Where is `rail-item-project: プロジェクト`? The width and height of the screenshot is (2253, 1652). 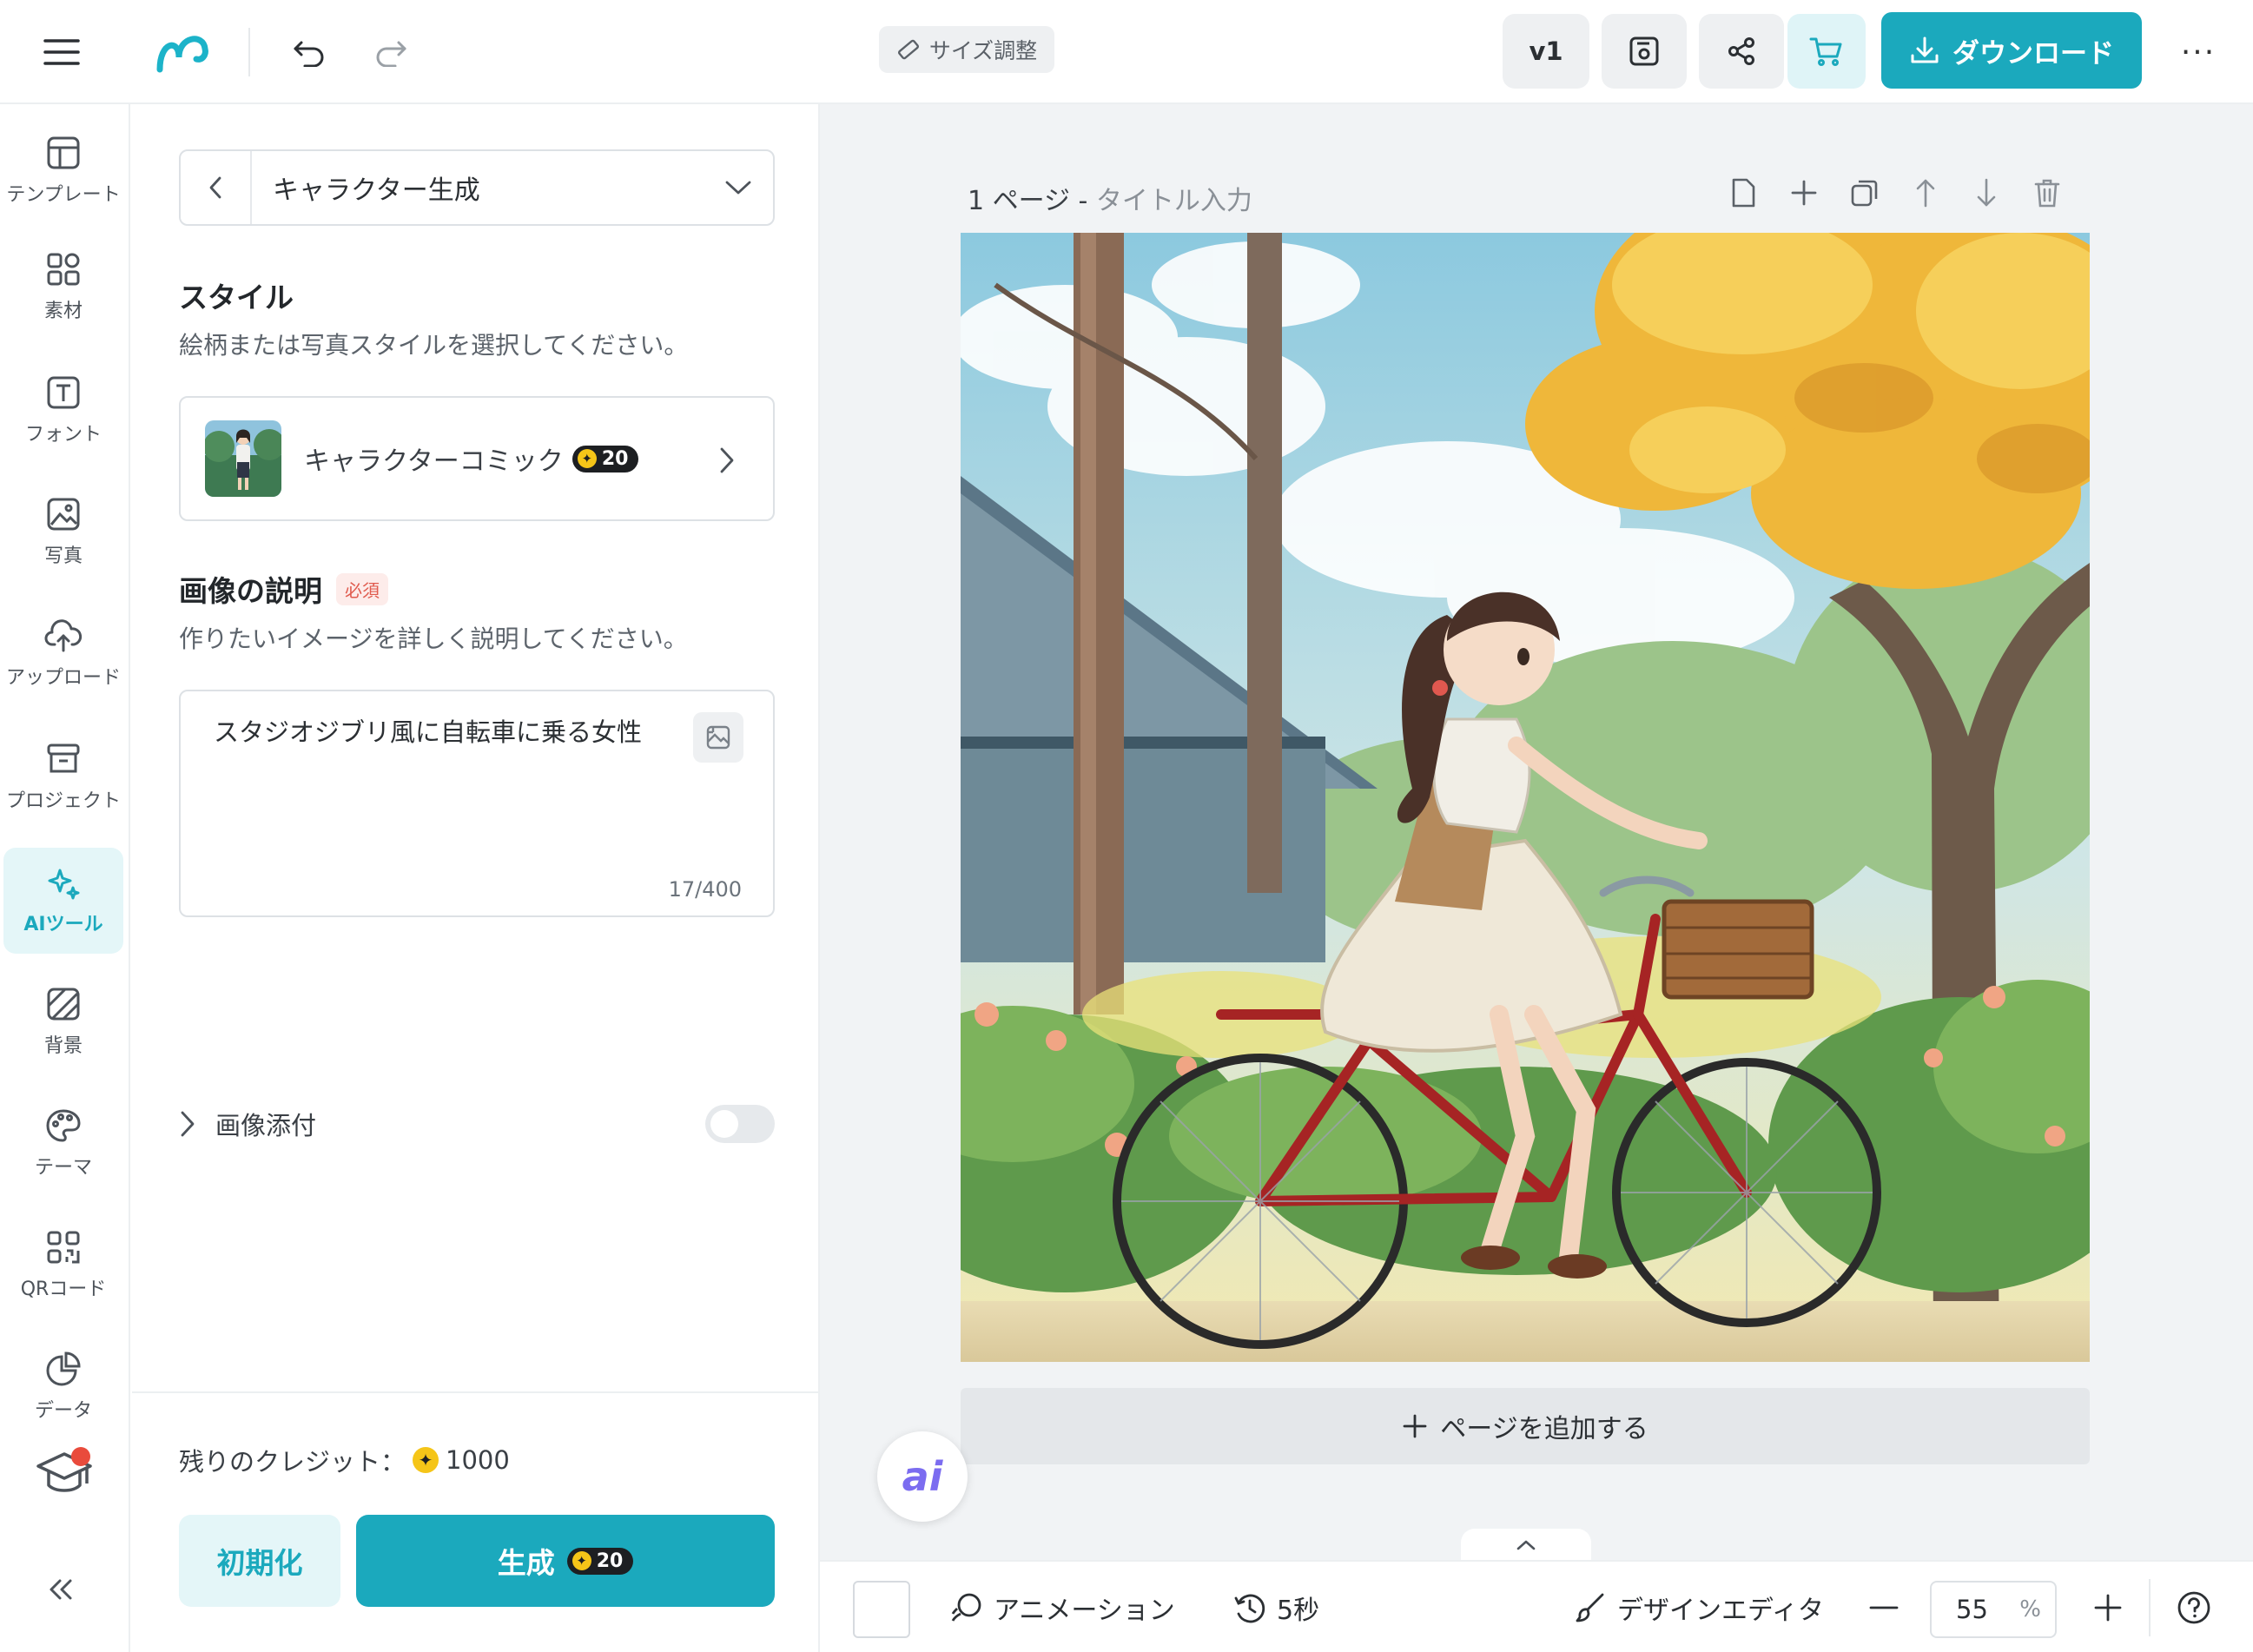
rail-item-project: プロジェクト is located at coordinates (63, 777).